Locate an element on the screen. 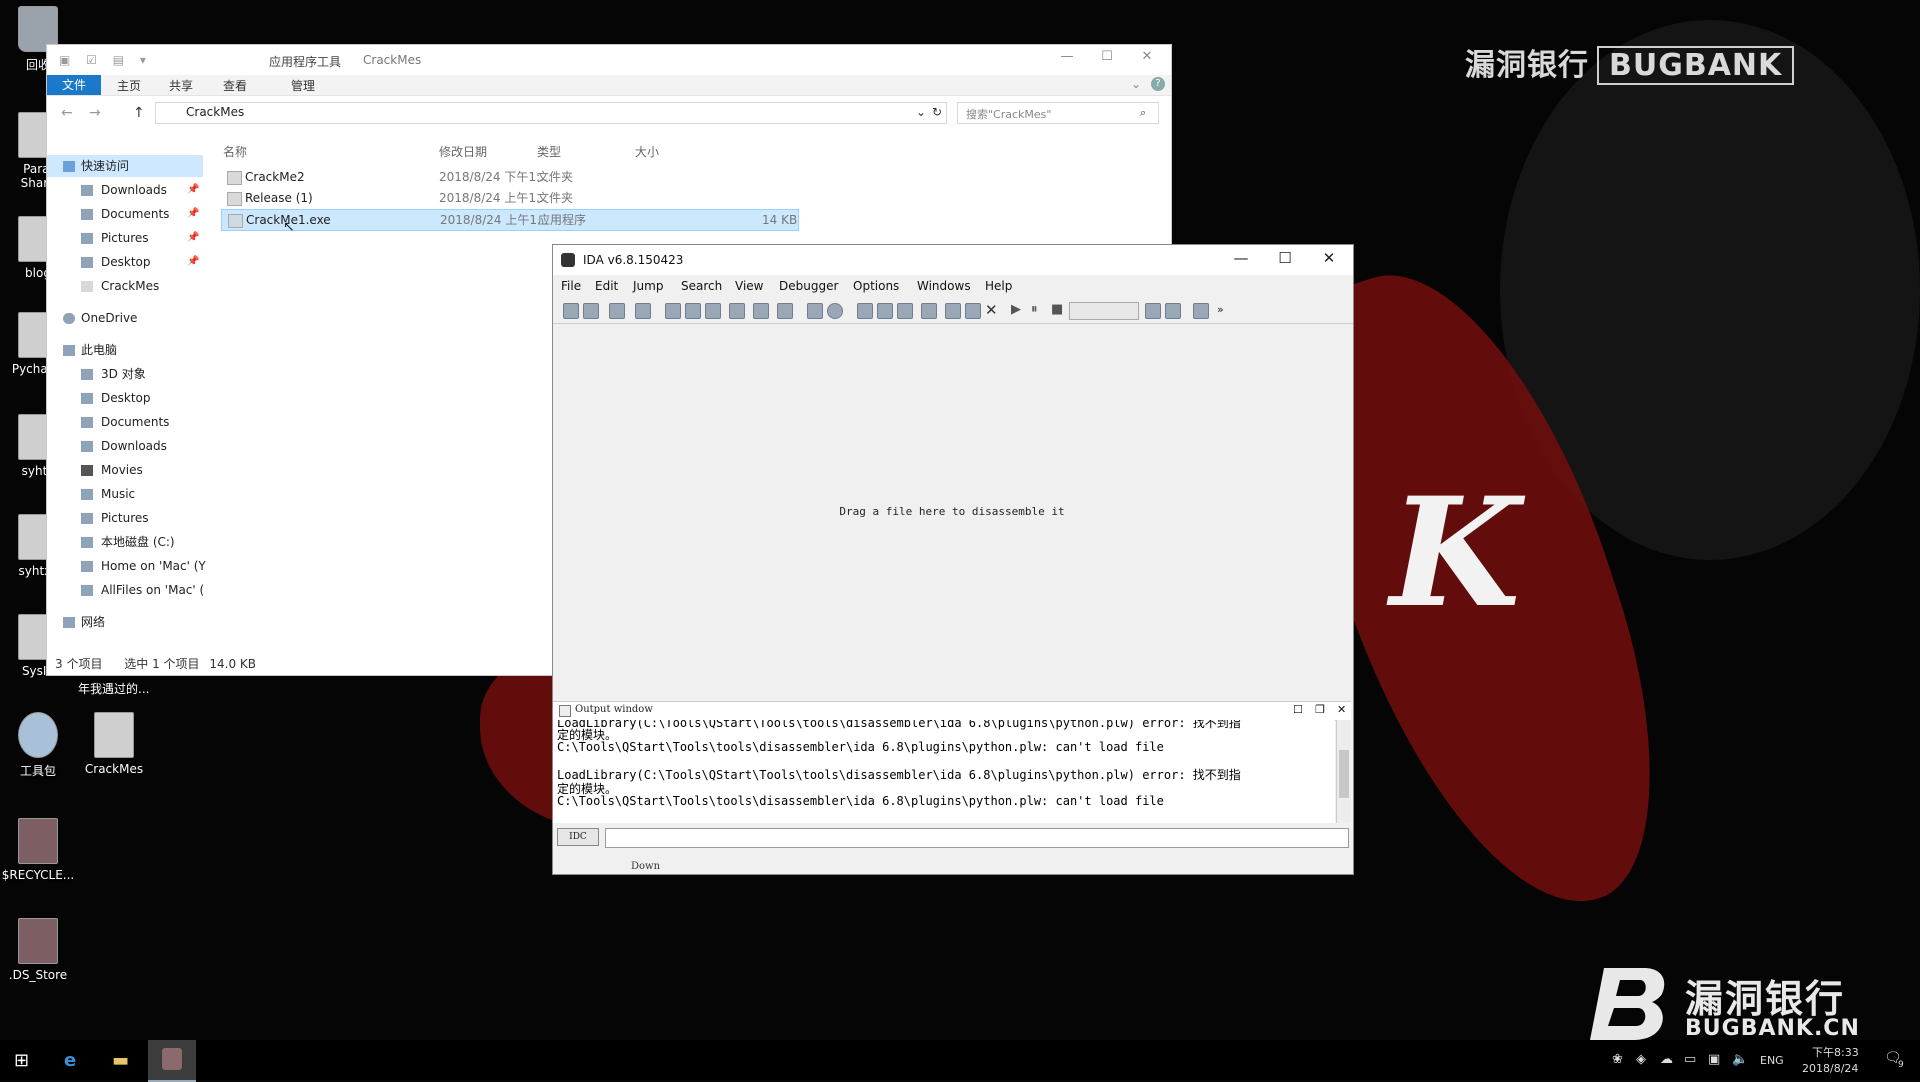 The image size is (1920, 1082). minimize-button: — is located at coordinates (1241, 258).